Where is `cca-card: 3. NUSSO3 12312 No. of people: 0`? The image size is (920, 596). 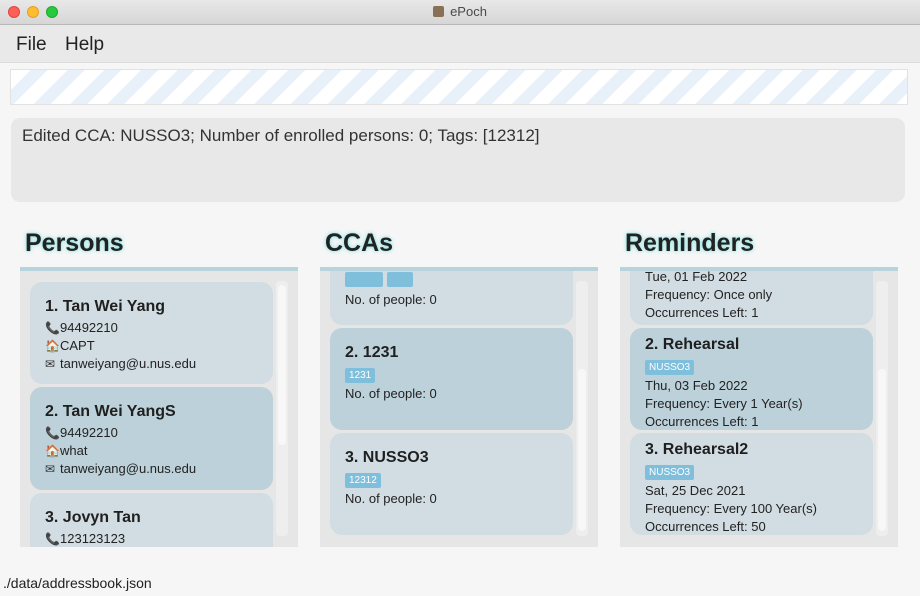 cca-card: 3. NUSSO3 12312 No. of people: 0 is located at coordinates (451, 484).